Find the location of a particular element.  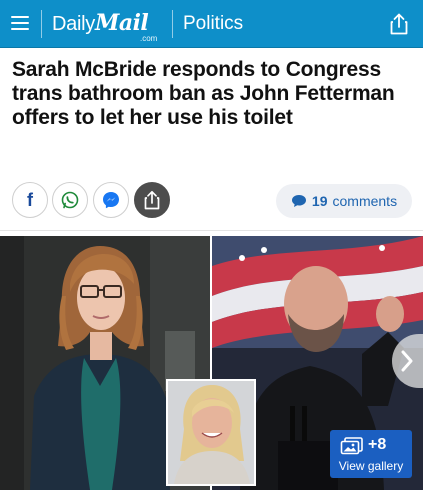

comment-bubble-icon is located at coordinates (298, 201).